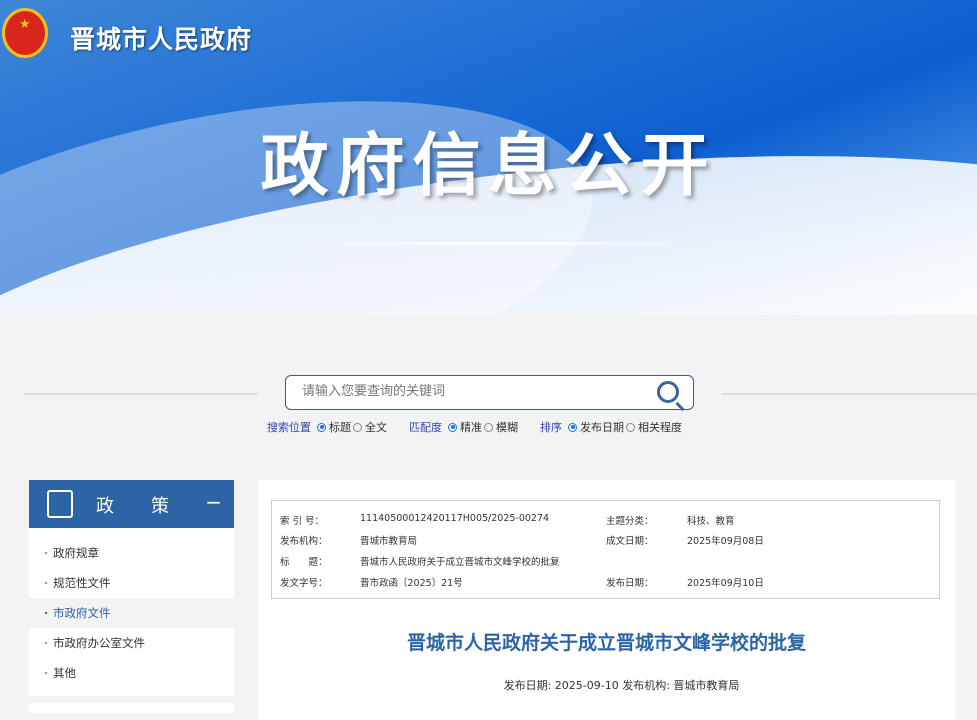 Image resolution: width=977 pixels, height=720 pixels. I want to click on radio-exact, so click(452, 427).